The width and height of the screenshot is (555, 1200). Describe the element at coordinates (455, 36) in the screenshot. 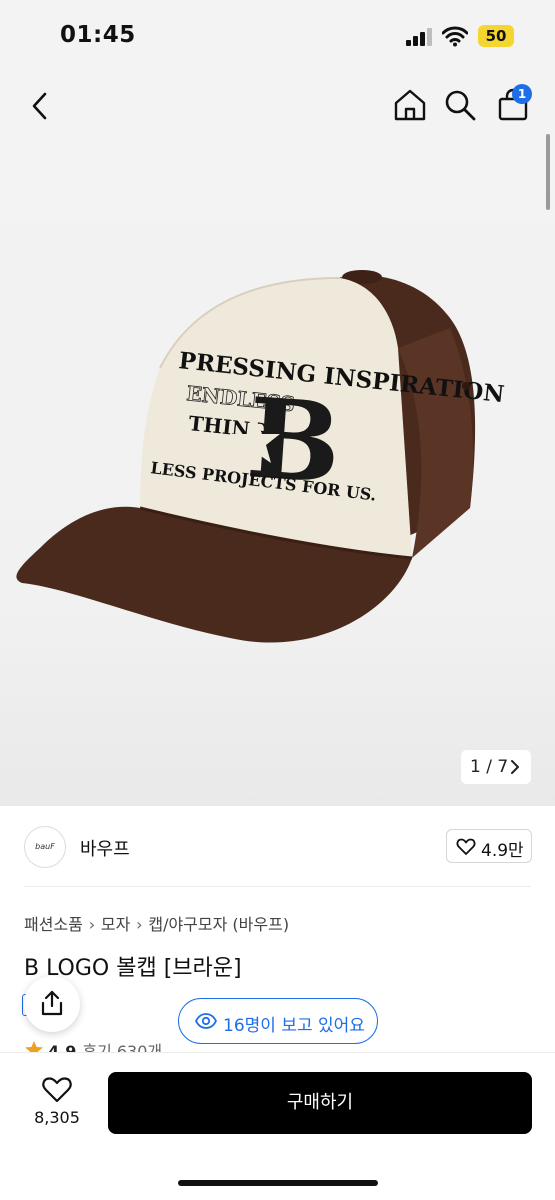

I see `wifi-icon` at that location.